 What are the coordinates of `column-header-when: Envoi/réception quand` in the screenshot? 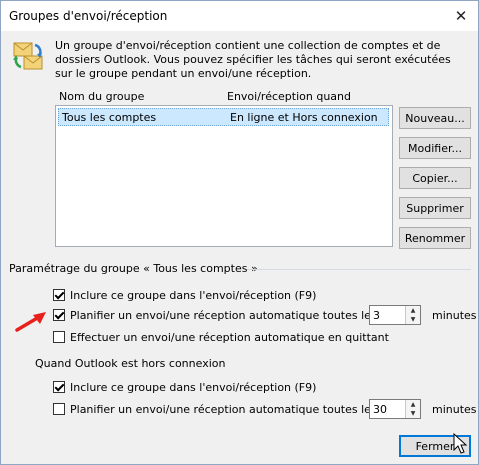 It's located at (289, 96).